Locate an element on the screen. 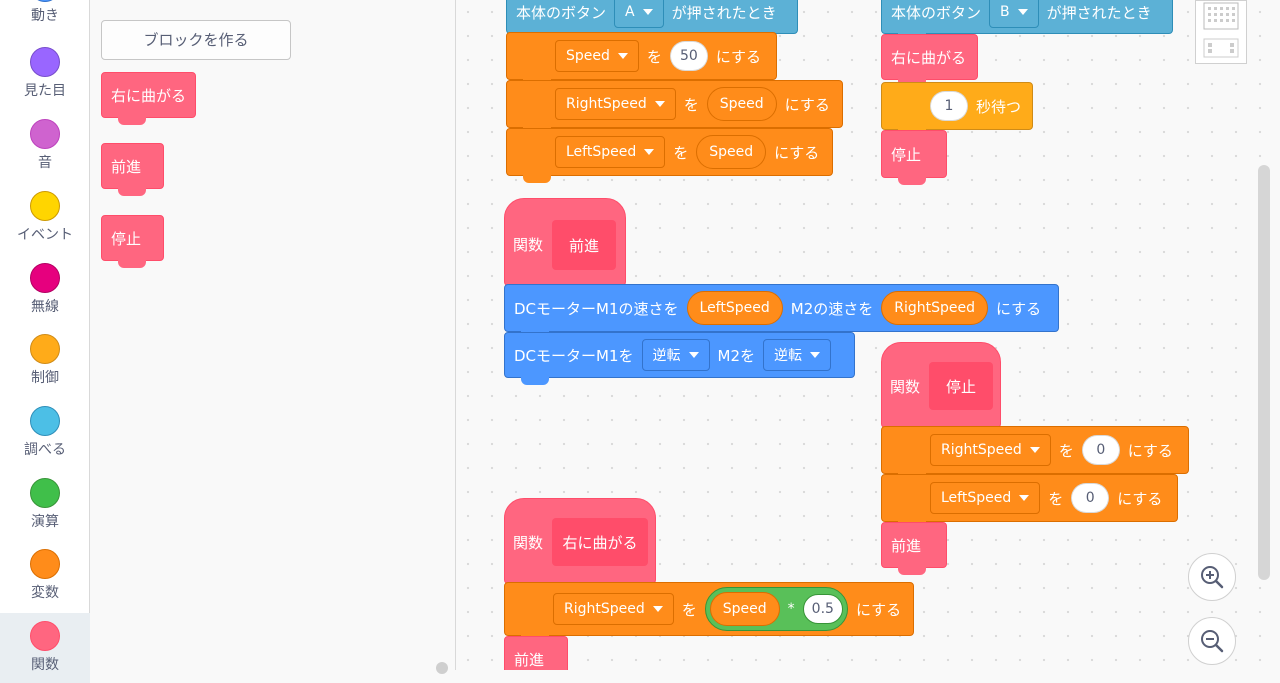 Image resolution: width=1280 pixels, height=683 pixels. make-block-button: ブロックを作る is located at coordinates (196, 40).